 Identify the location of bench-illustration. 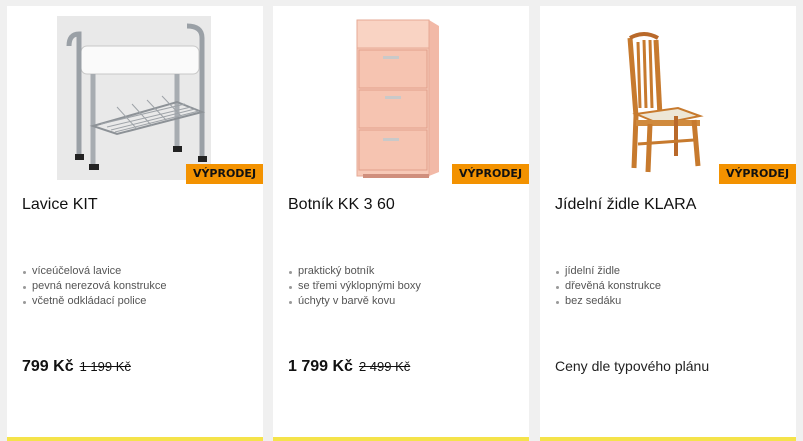
(134, 98).